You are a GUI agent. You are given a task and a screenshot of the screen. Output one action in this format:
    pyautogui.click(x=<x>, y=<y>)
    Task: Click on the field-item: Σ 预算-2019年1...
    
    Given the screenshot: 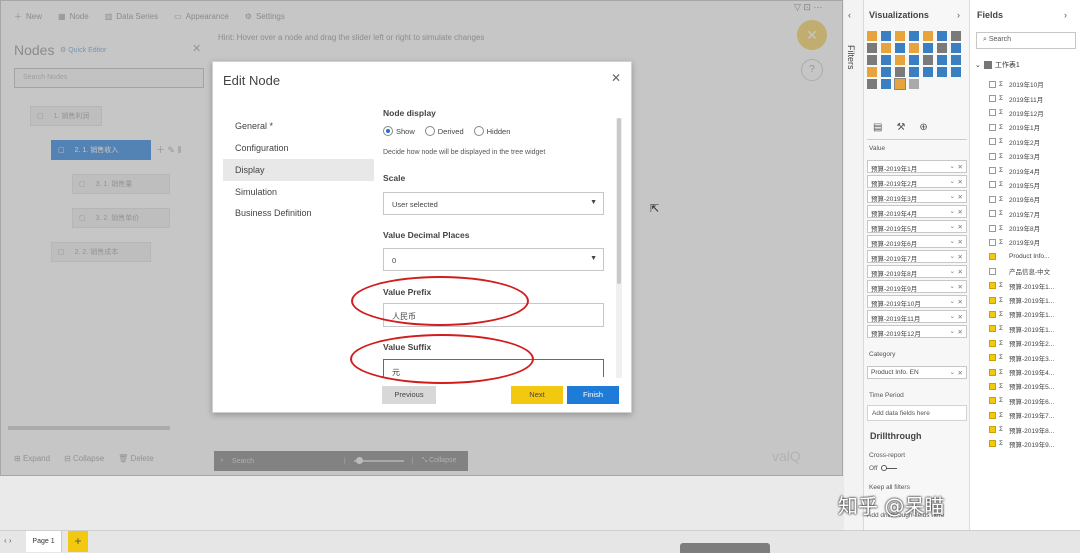 What is the action you would take?
    pyautogui.click(x=1032, y=285)
    